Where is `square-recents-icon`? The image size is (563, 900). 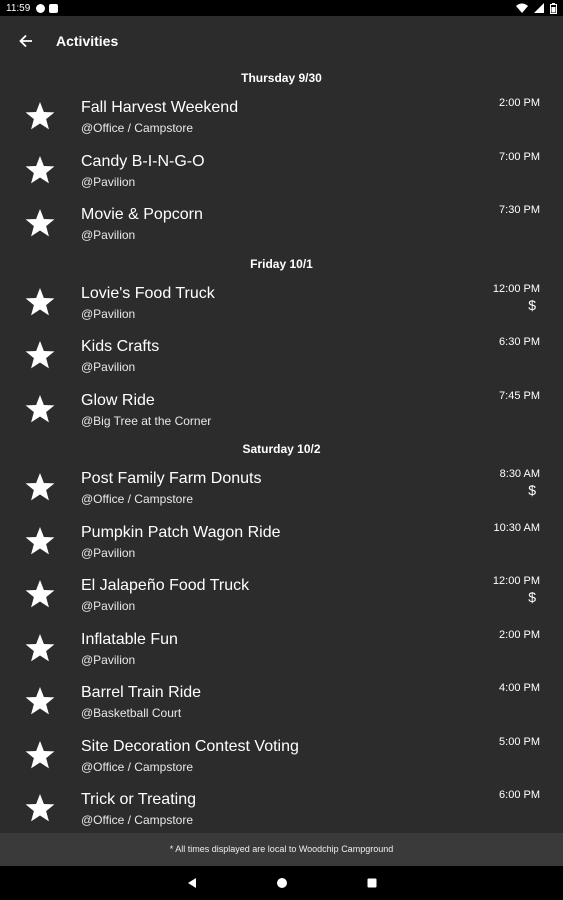 square-recents-icon is located at coordinates (371, 883).